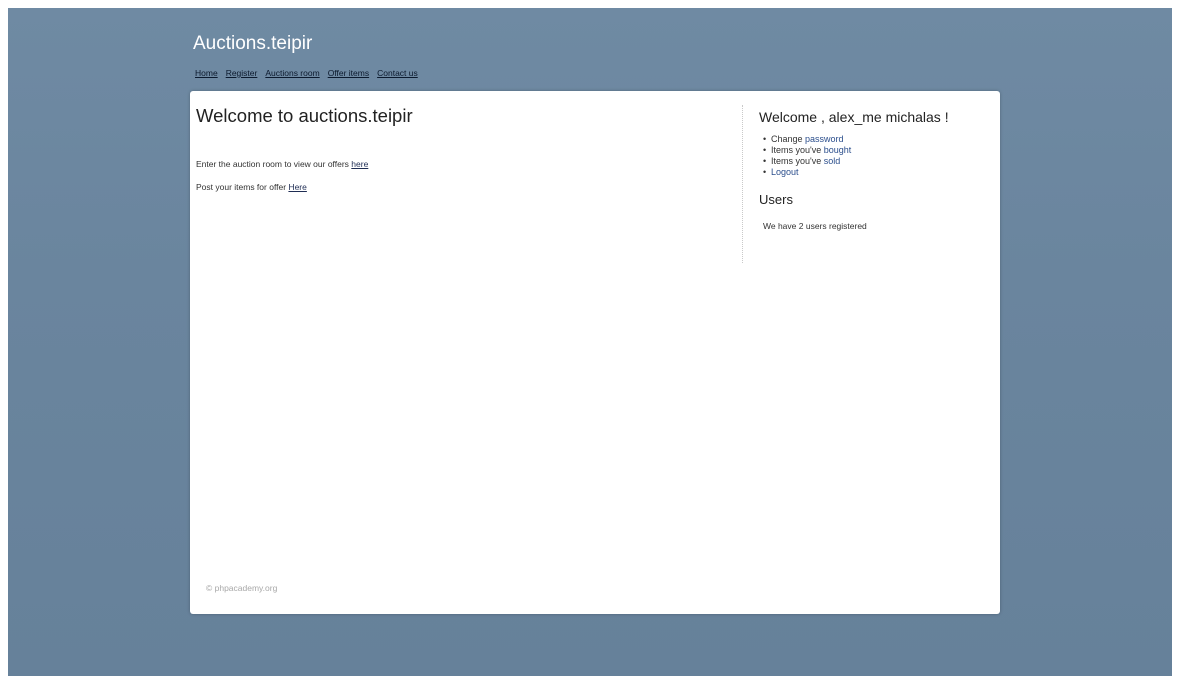 This screenshot has width=1177, height=676. What do you see at coordinates (359, 164) in the screenshot?
I see `auction-room-here-link: here` at bounding box center [359, 164].